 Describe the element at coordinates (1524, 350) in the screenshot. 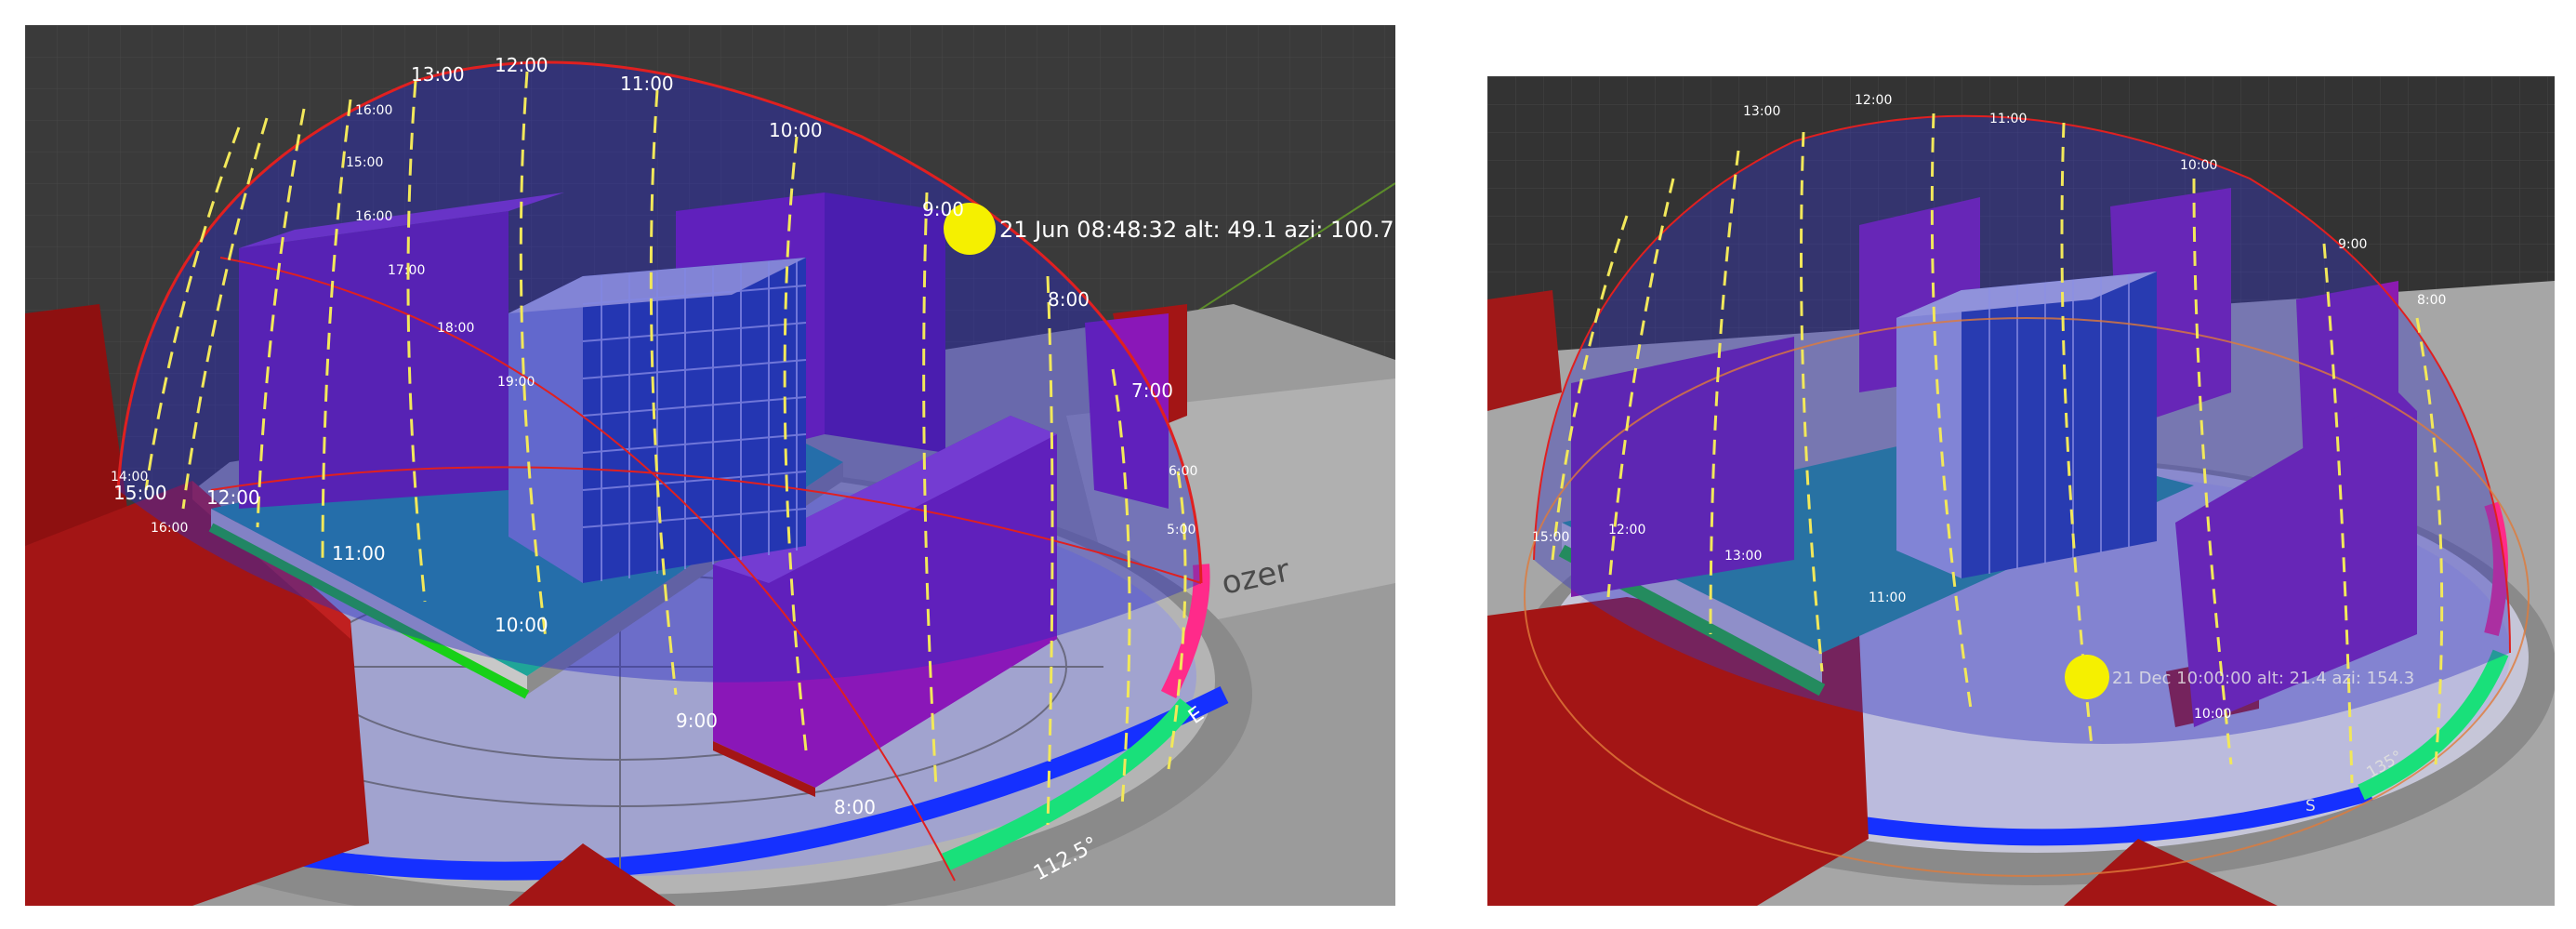

I see `context-building` at that location.